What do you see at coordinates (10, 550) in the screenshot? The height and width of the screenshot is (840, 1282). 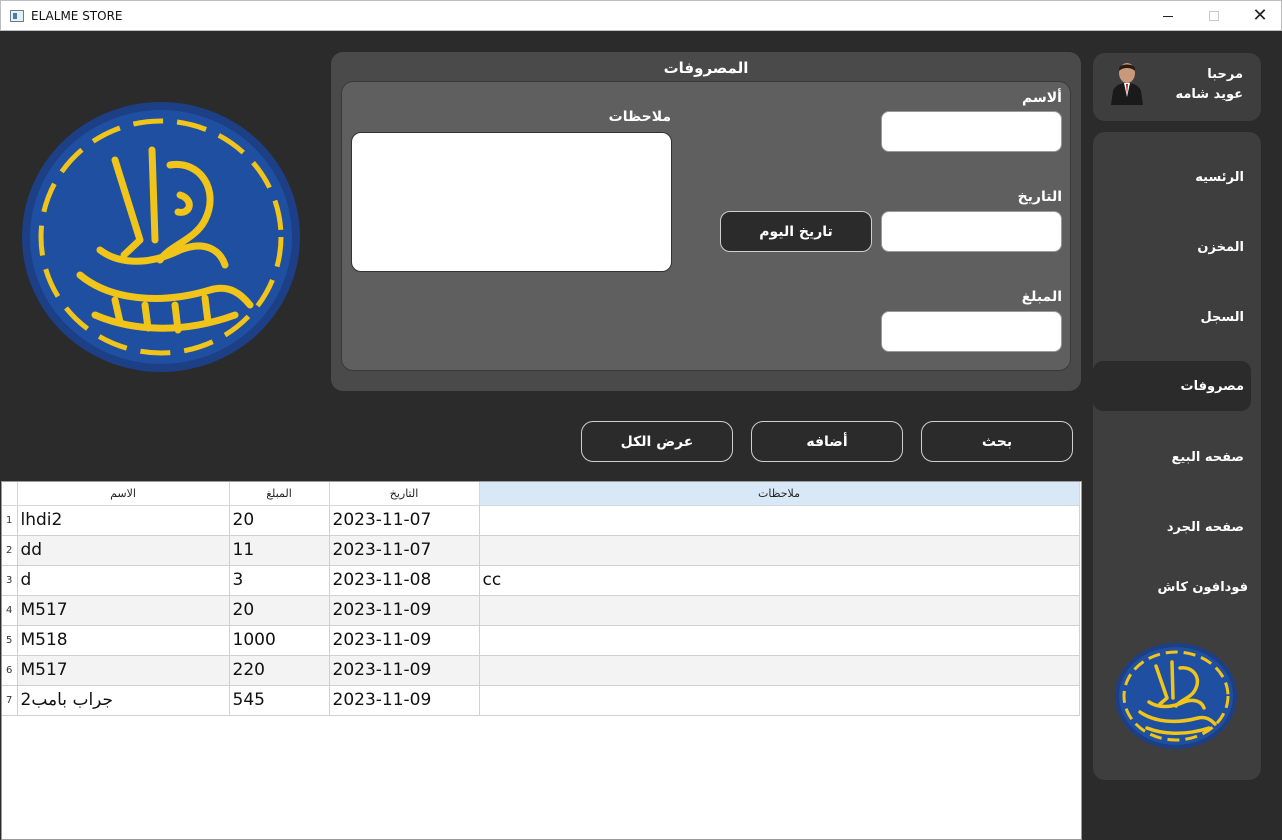 I see `row-number: 2` at bounding box center [10, 550].